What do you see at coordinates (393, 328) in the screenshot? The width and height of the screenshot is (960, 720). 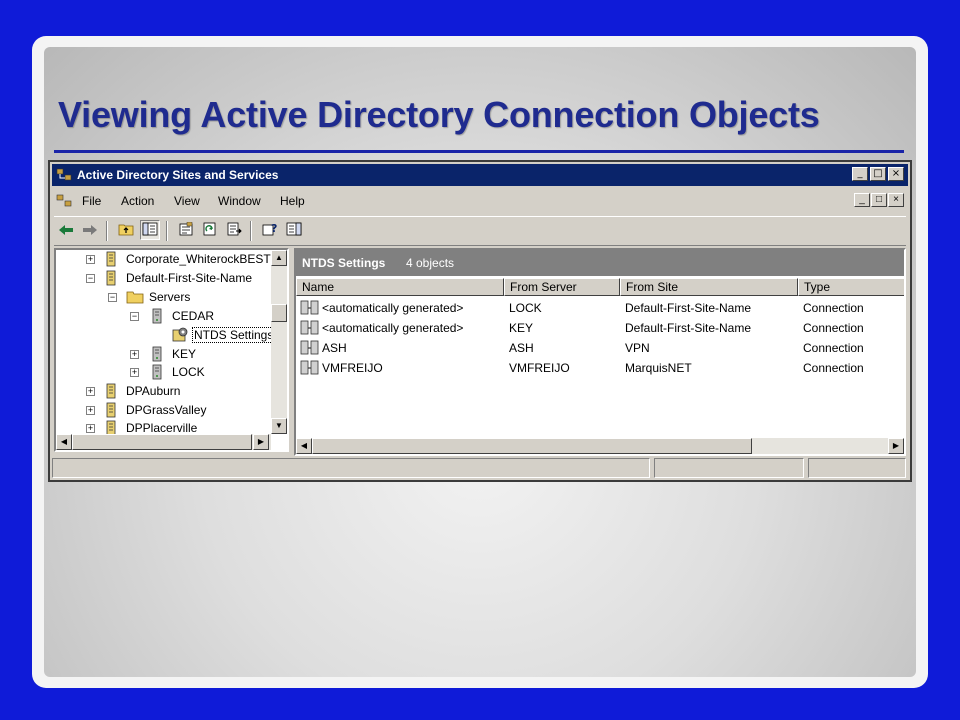 I see `cell-name: <automatically generated>` at bounding box center [393, 328].